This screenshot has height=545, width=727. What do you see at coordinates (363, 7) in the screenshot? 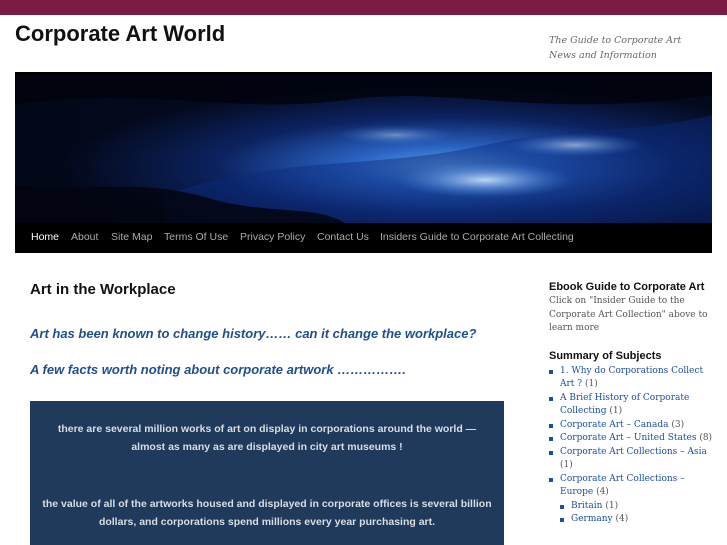
I see `top-accent-bar` at bounding box center [363, 7].